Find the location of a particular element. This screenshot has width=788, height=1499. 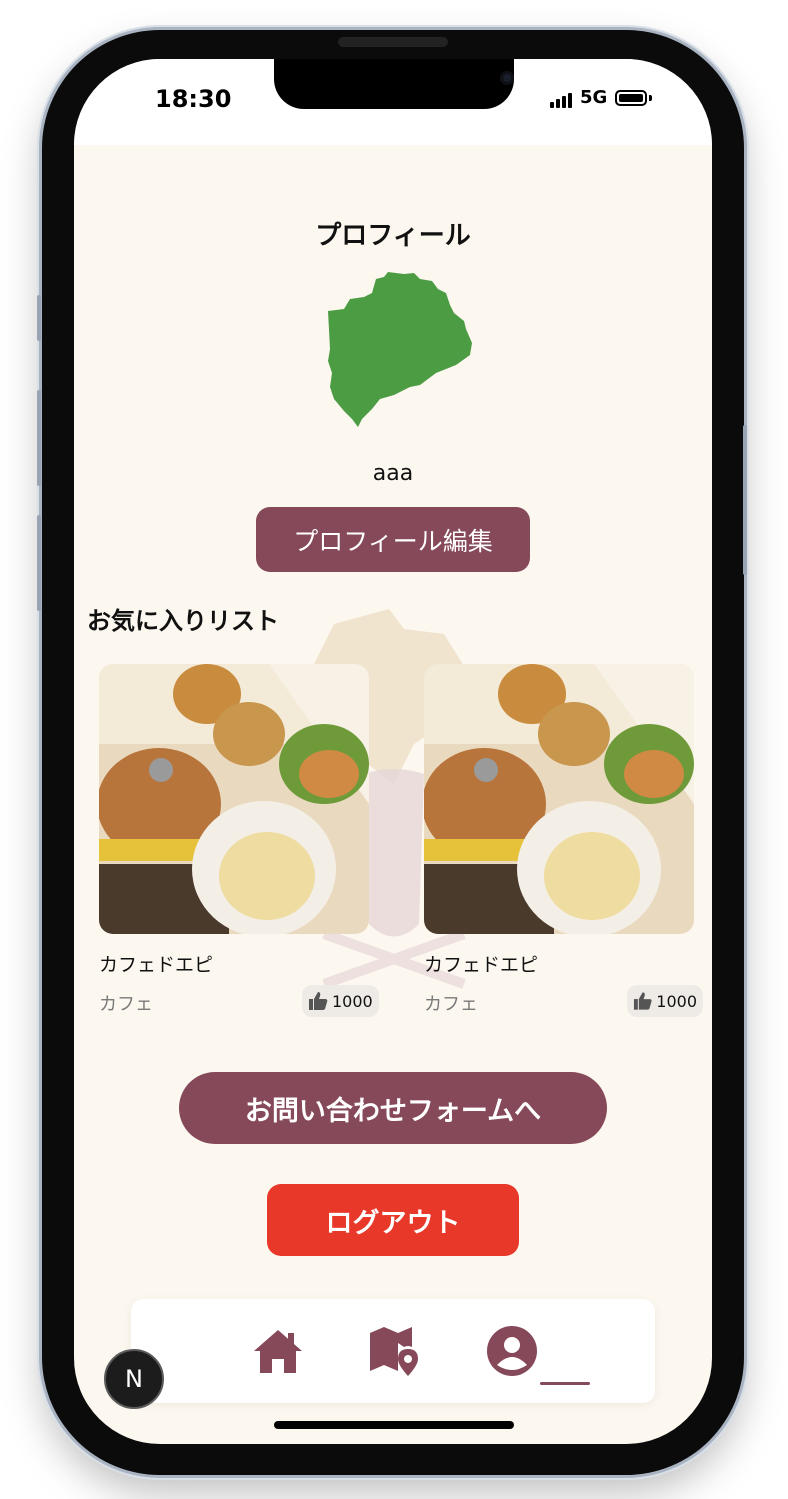

contact-form-button: お問い合わせフォームへ is located at coordinates (393, 1108).